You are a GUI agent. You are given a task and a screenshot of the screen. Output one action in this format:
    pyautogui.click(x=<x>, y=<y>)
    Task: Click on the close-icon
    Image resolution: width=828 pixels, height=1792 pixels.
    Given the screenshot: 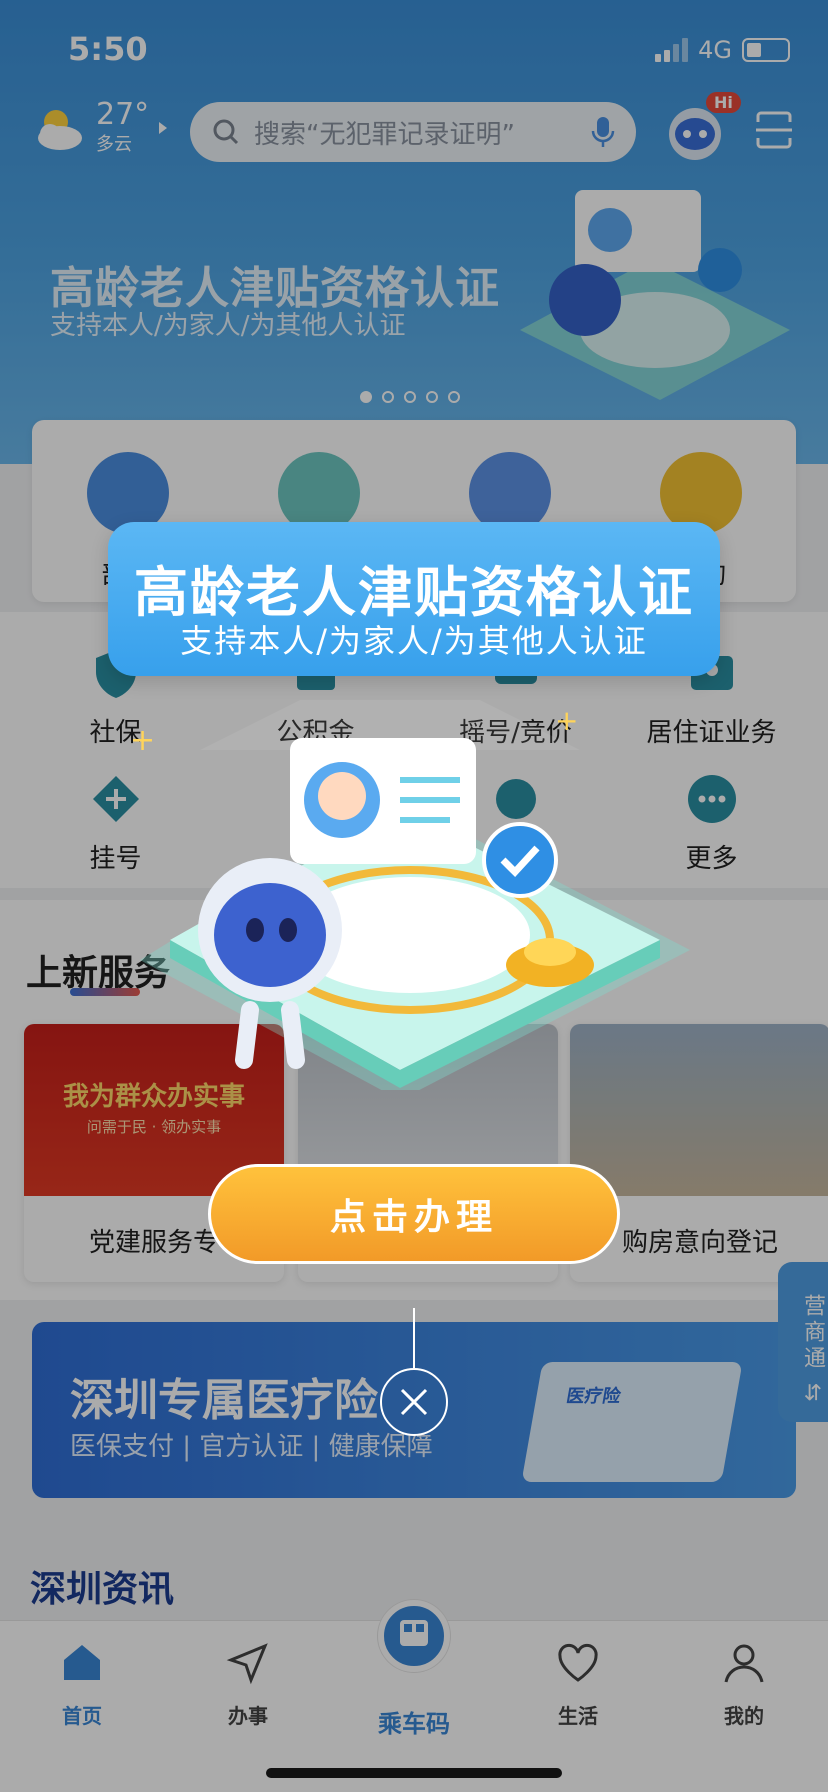 What is the action you would take?
    pyautogui.click(x=414, y=1402)
    